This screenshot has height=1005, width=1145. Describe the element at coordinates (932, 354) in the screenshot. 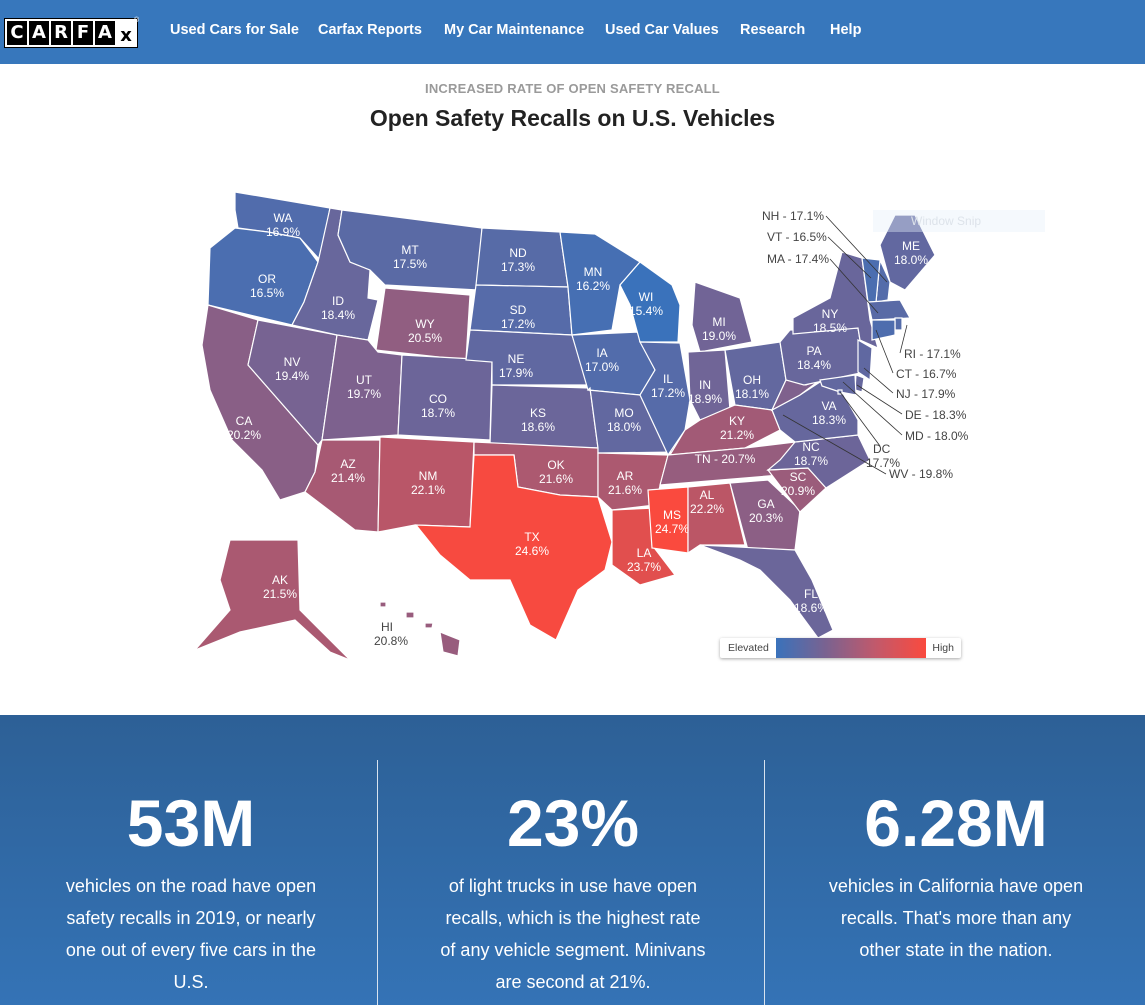

I see `state-label-ri: RI - 17.1%` at that location.